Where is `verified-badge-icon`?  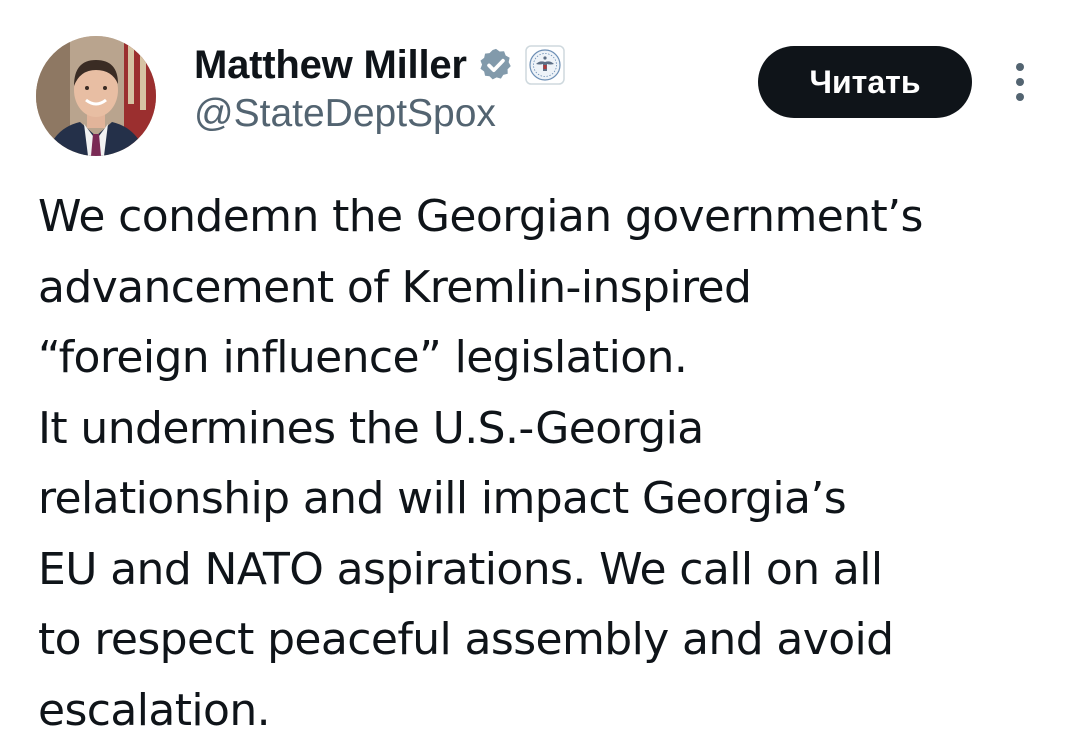 verified-badge-icon is located at coordinates (496, 65).